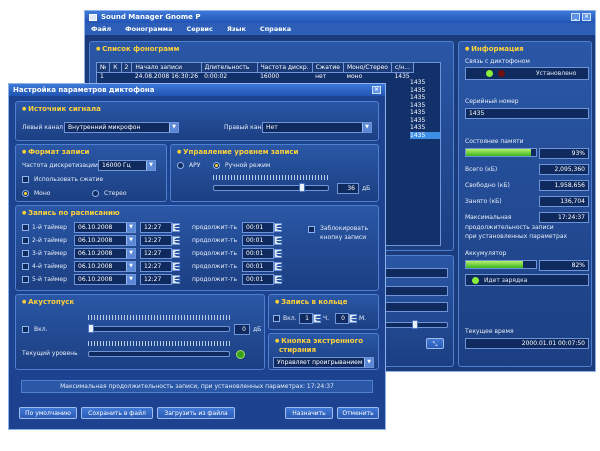 Image resolution: width=600 pixels, height=451 pixels. Describe the element at coordinates (216, 165) in the screenshot. I see `manual-radio` at that location.